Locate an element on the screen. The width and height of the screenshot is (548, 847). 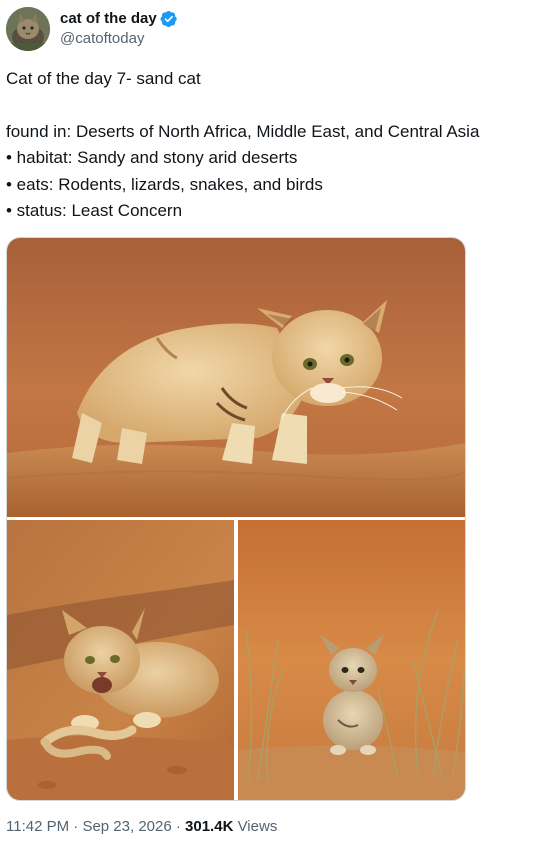
tweet-title-line: Cat of the day 7- sand cat is located at coordinates (103, 78).